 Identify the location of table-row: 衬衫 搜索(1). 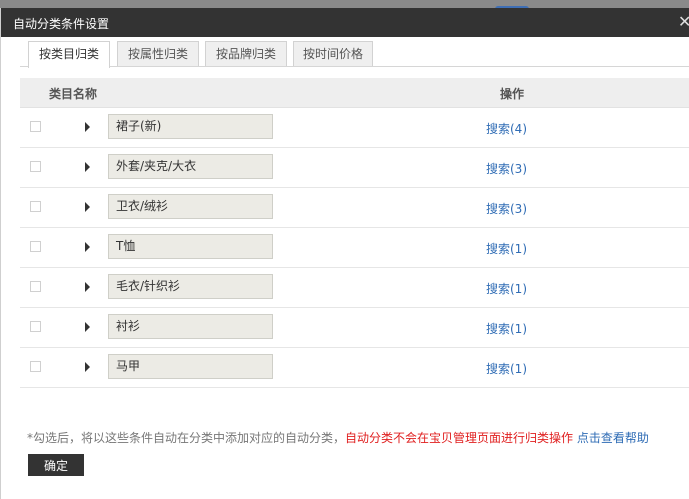
(354, 328).